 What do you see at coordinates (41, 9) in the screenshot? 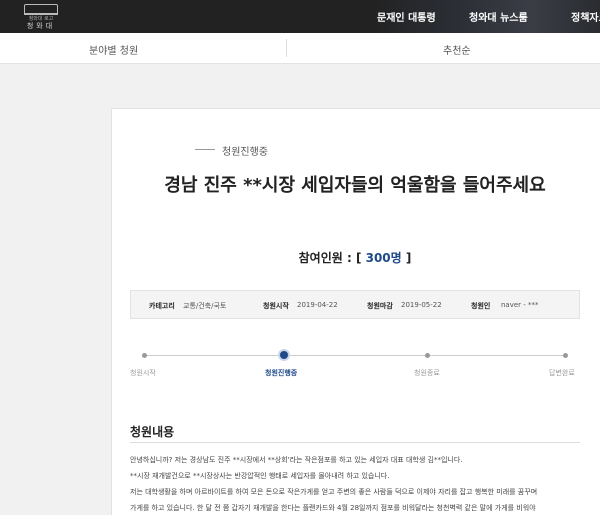
I see `blue-house-emblem-icon` at bounding box center [41, 9].